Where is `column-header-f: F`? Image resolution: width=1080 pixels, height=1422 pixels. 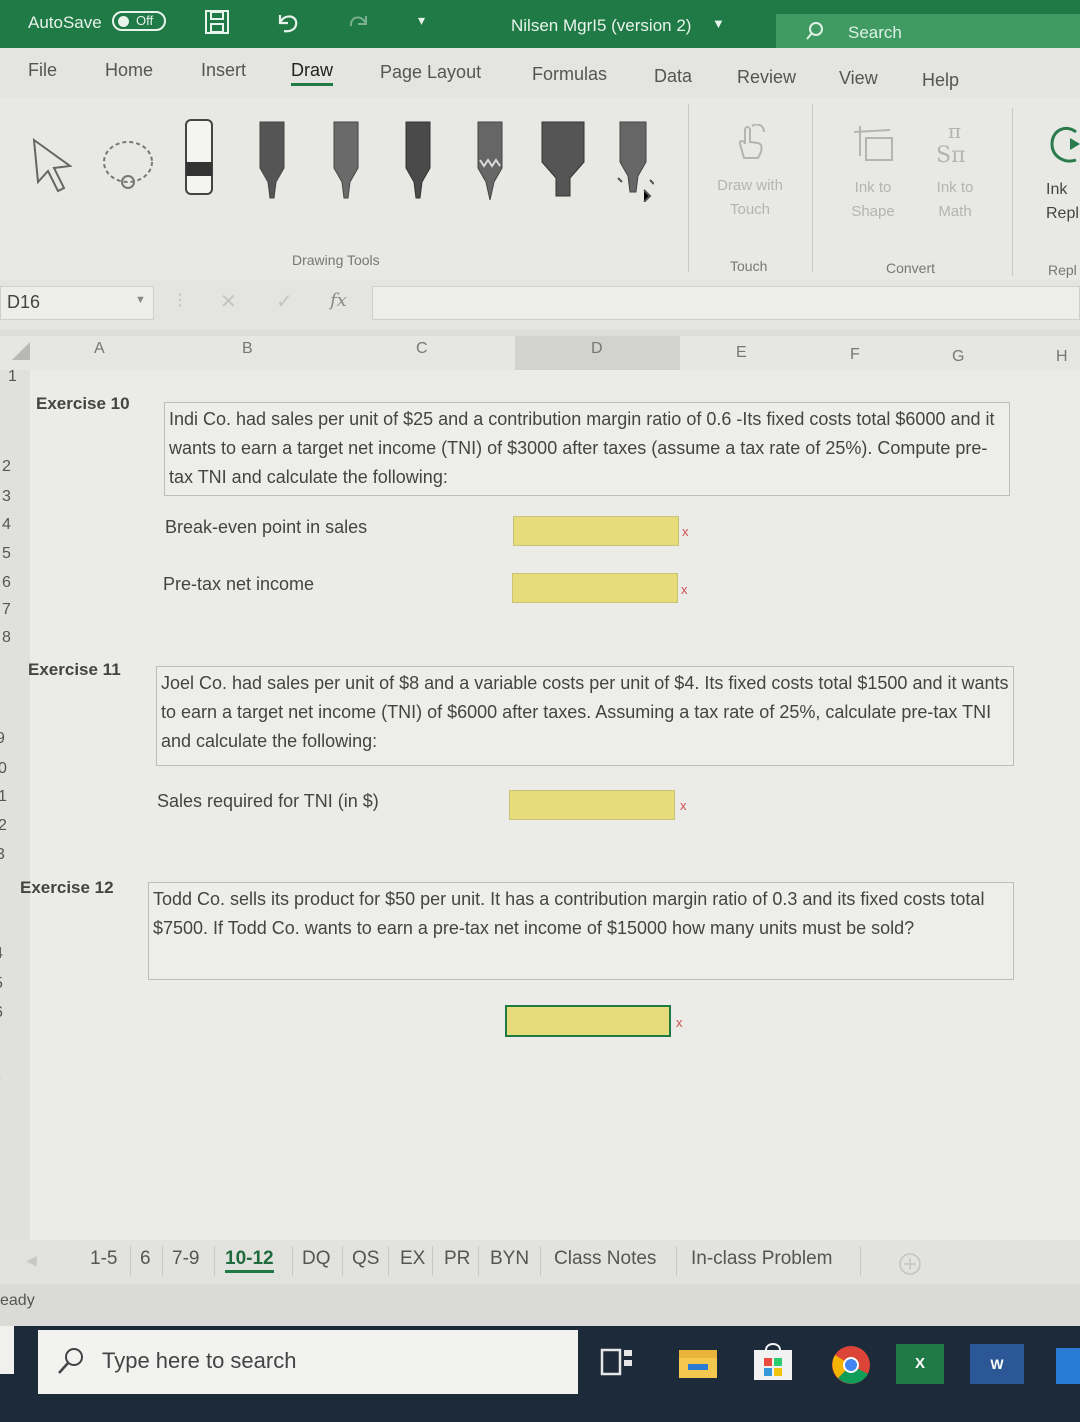 column-header-f: F is located at coordinates (855, 355).